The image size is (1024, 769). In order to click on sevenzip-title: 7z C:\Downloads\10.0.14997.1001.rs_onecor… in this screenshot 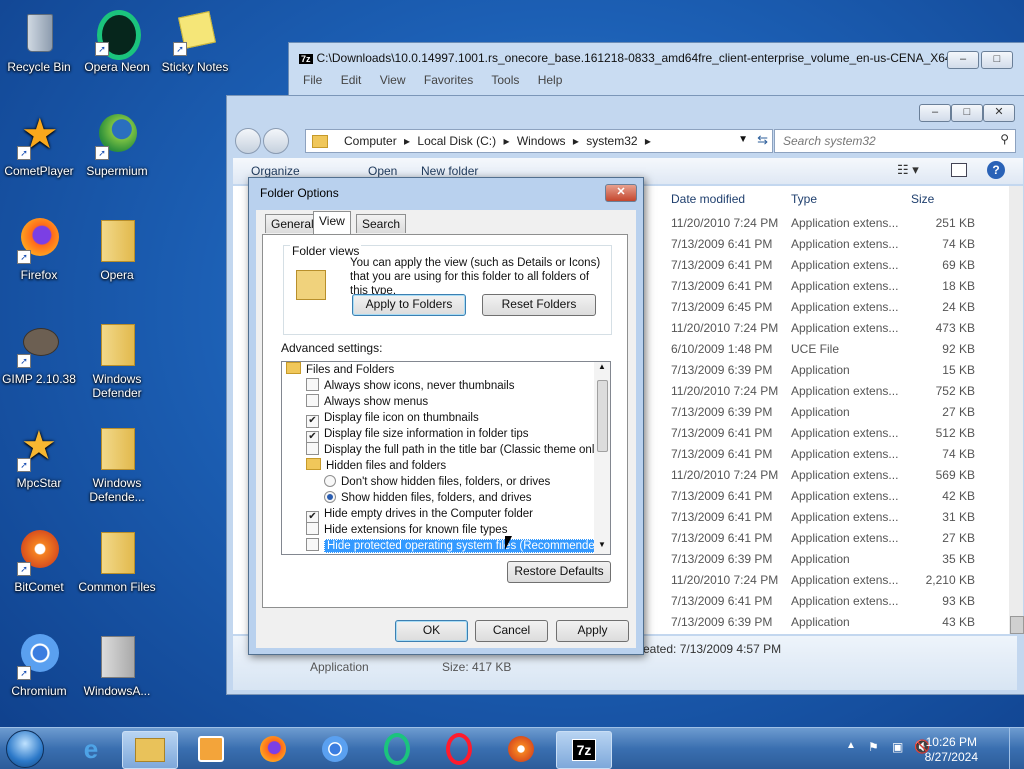, I will do `click(638, 58)`.